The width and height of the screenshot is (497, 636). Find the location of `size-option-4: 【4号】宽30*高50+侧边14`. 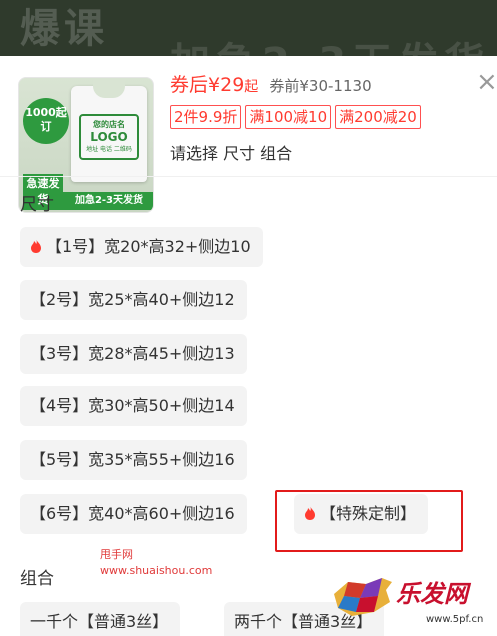

size-option-4: 【4号】宽30*高50+侧边14 is located at coordinates (133, 406).